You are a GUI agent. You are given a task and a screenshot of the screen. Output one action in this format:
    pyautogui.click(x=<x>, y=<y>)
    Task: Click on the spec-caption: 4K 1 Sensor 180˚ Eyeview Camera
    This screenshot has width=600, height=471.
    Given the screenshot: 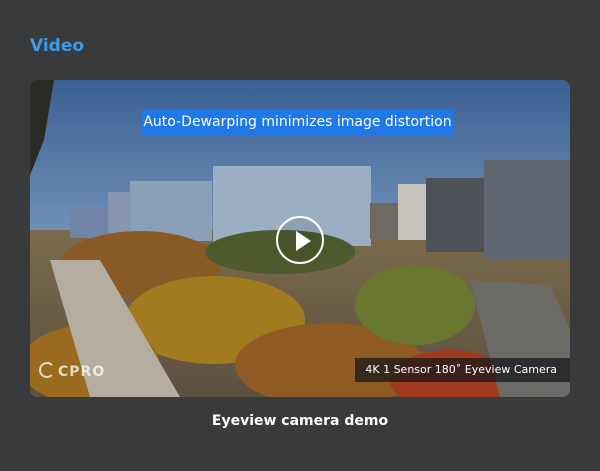 What is the action you would take?
    pyautogui.click(x=462, y=370)
    